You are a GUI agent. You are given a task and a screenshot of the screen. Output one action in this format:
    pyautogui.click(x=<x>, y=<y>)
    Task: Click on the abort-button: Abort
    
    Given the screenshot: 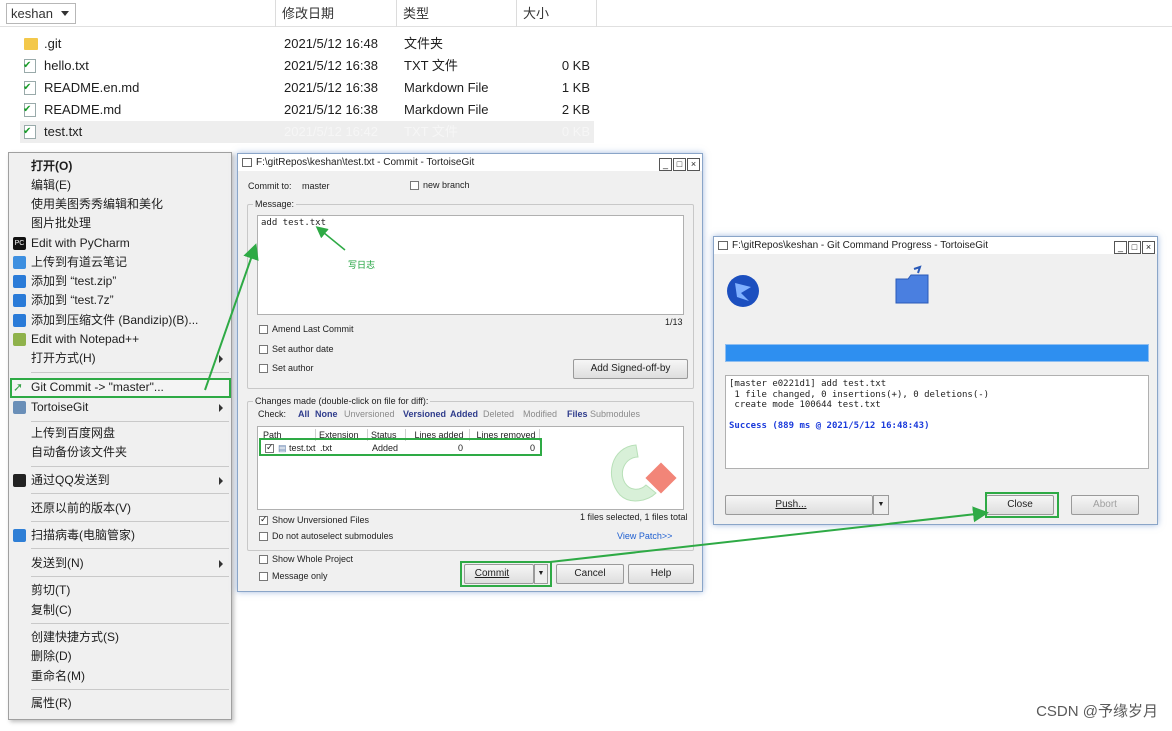 What is the action you would take?
    pyautogui.click(x=1105, y=505)
    